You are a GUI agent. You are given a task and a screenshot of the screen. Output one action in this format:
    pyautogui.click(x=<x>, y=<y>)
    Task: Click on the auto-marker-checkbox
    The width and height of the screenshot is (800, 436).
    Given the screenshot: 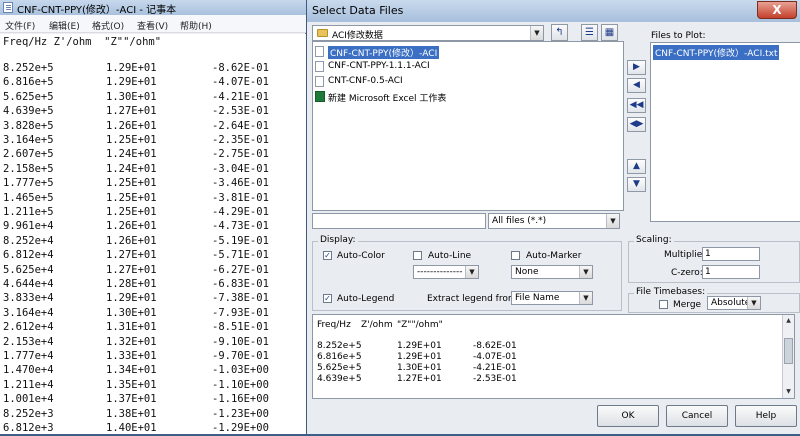 What is the action you would take?
    pyautogui.click(x=515, y=255)
    